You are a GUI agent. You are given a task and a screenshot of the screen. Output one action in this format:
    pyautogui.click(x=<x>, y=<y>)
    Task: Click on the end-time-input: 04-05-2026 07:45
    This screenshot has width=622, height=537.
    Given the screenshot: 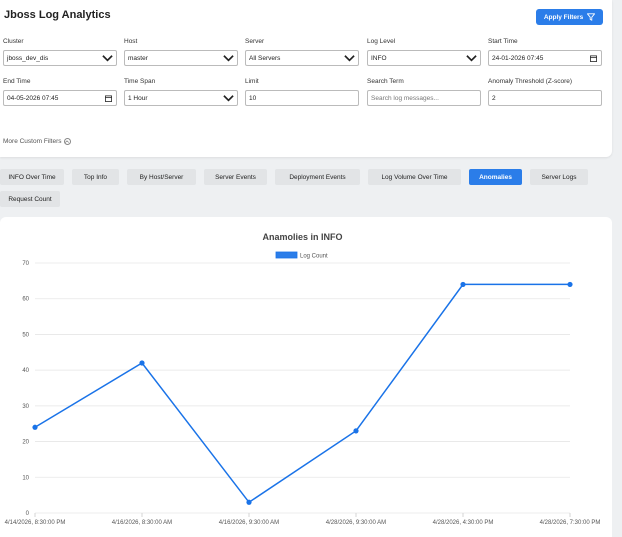 What is the action you would take?
    pyautogui.click(x=60, y=98)
    